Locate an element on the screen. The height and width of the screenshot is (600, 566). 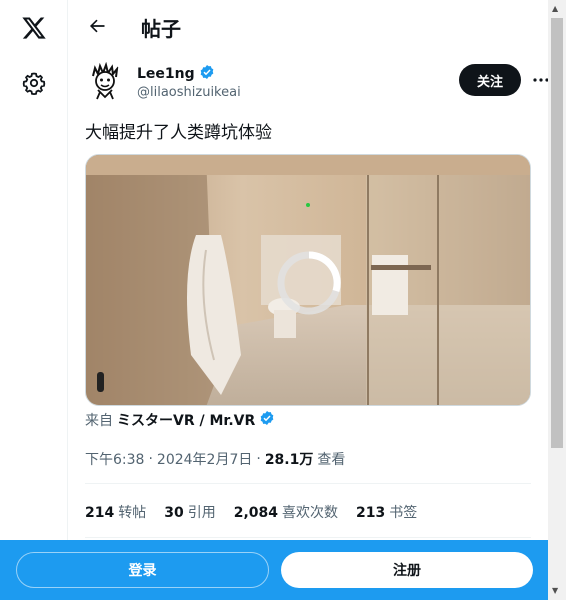
name-row: Lee1ng is located at coordinates (176, 74).